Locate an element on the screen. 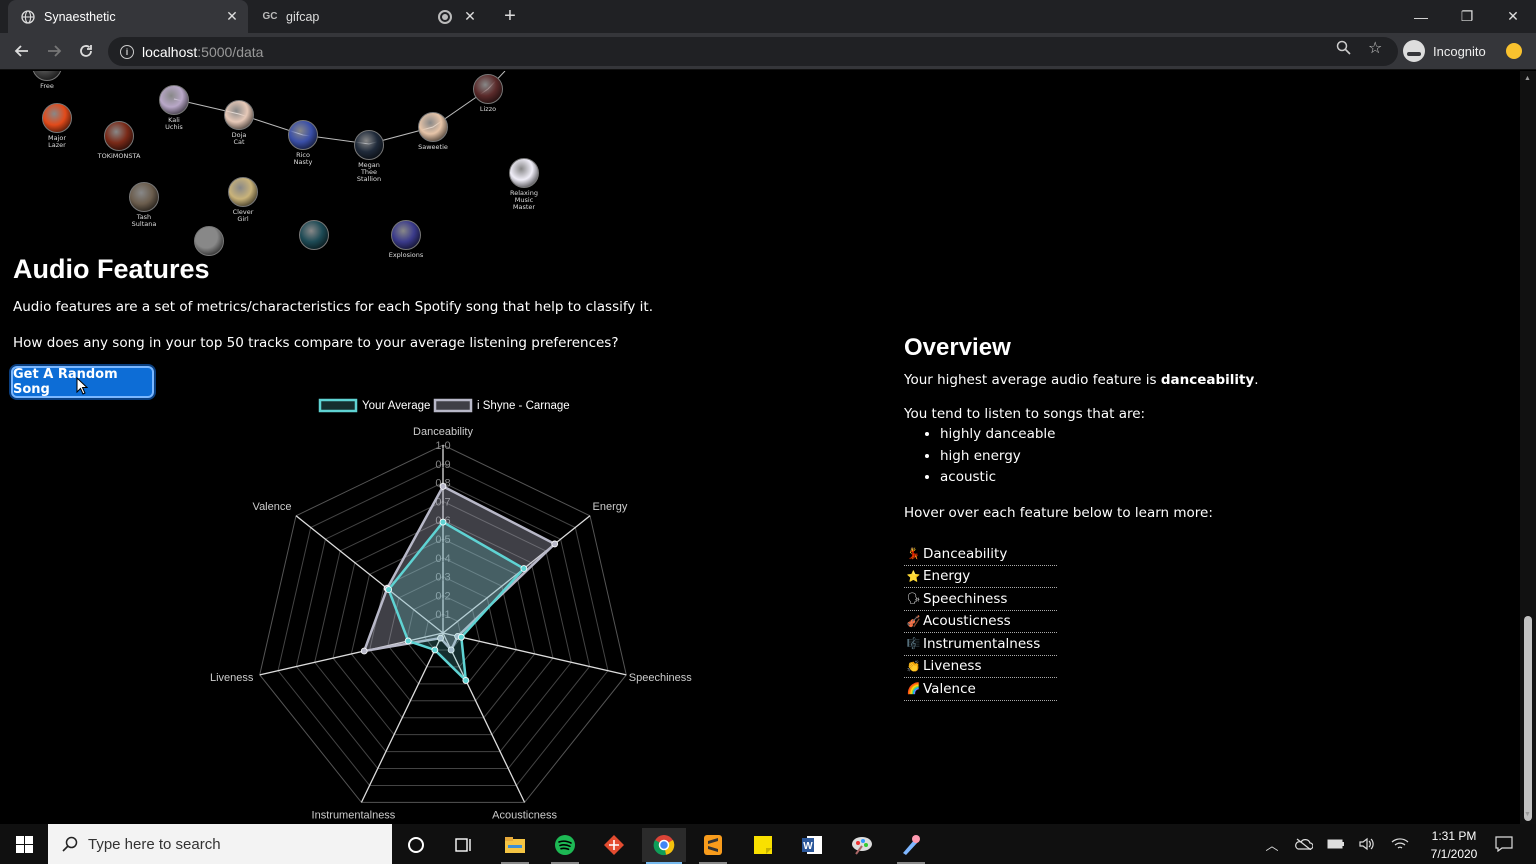 The height and width of the screenshot is (864, 1536). file-explorer-icon is located at coordinates (515, 846).